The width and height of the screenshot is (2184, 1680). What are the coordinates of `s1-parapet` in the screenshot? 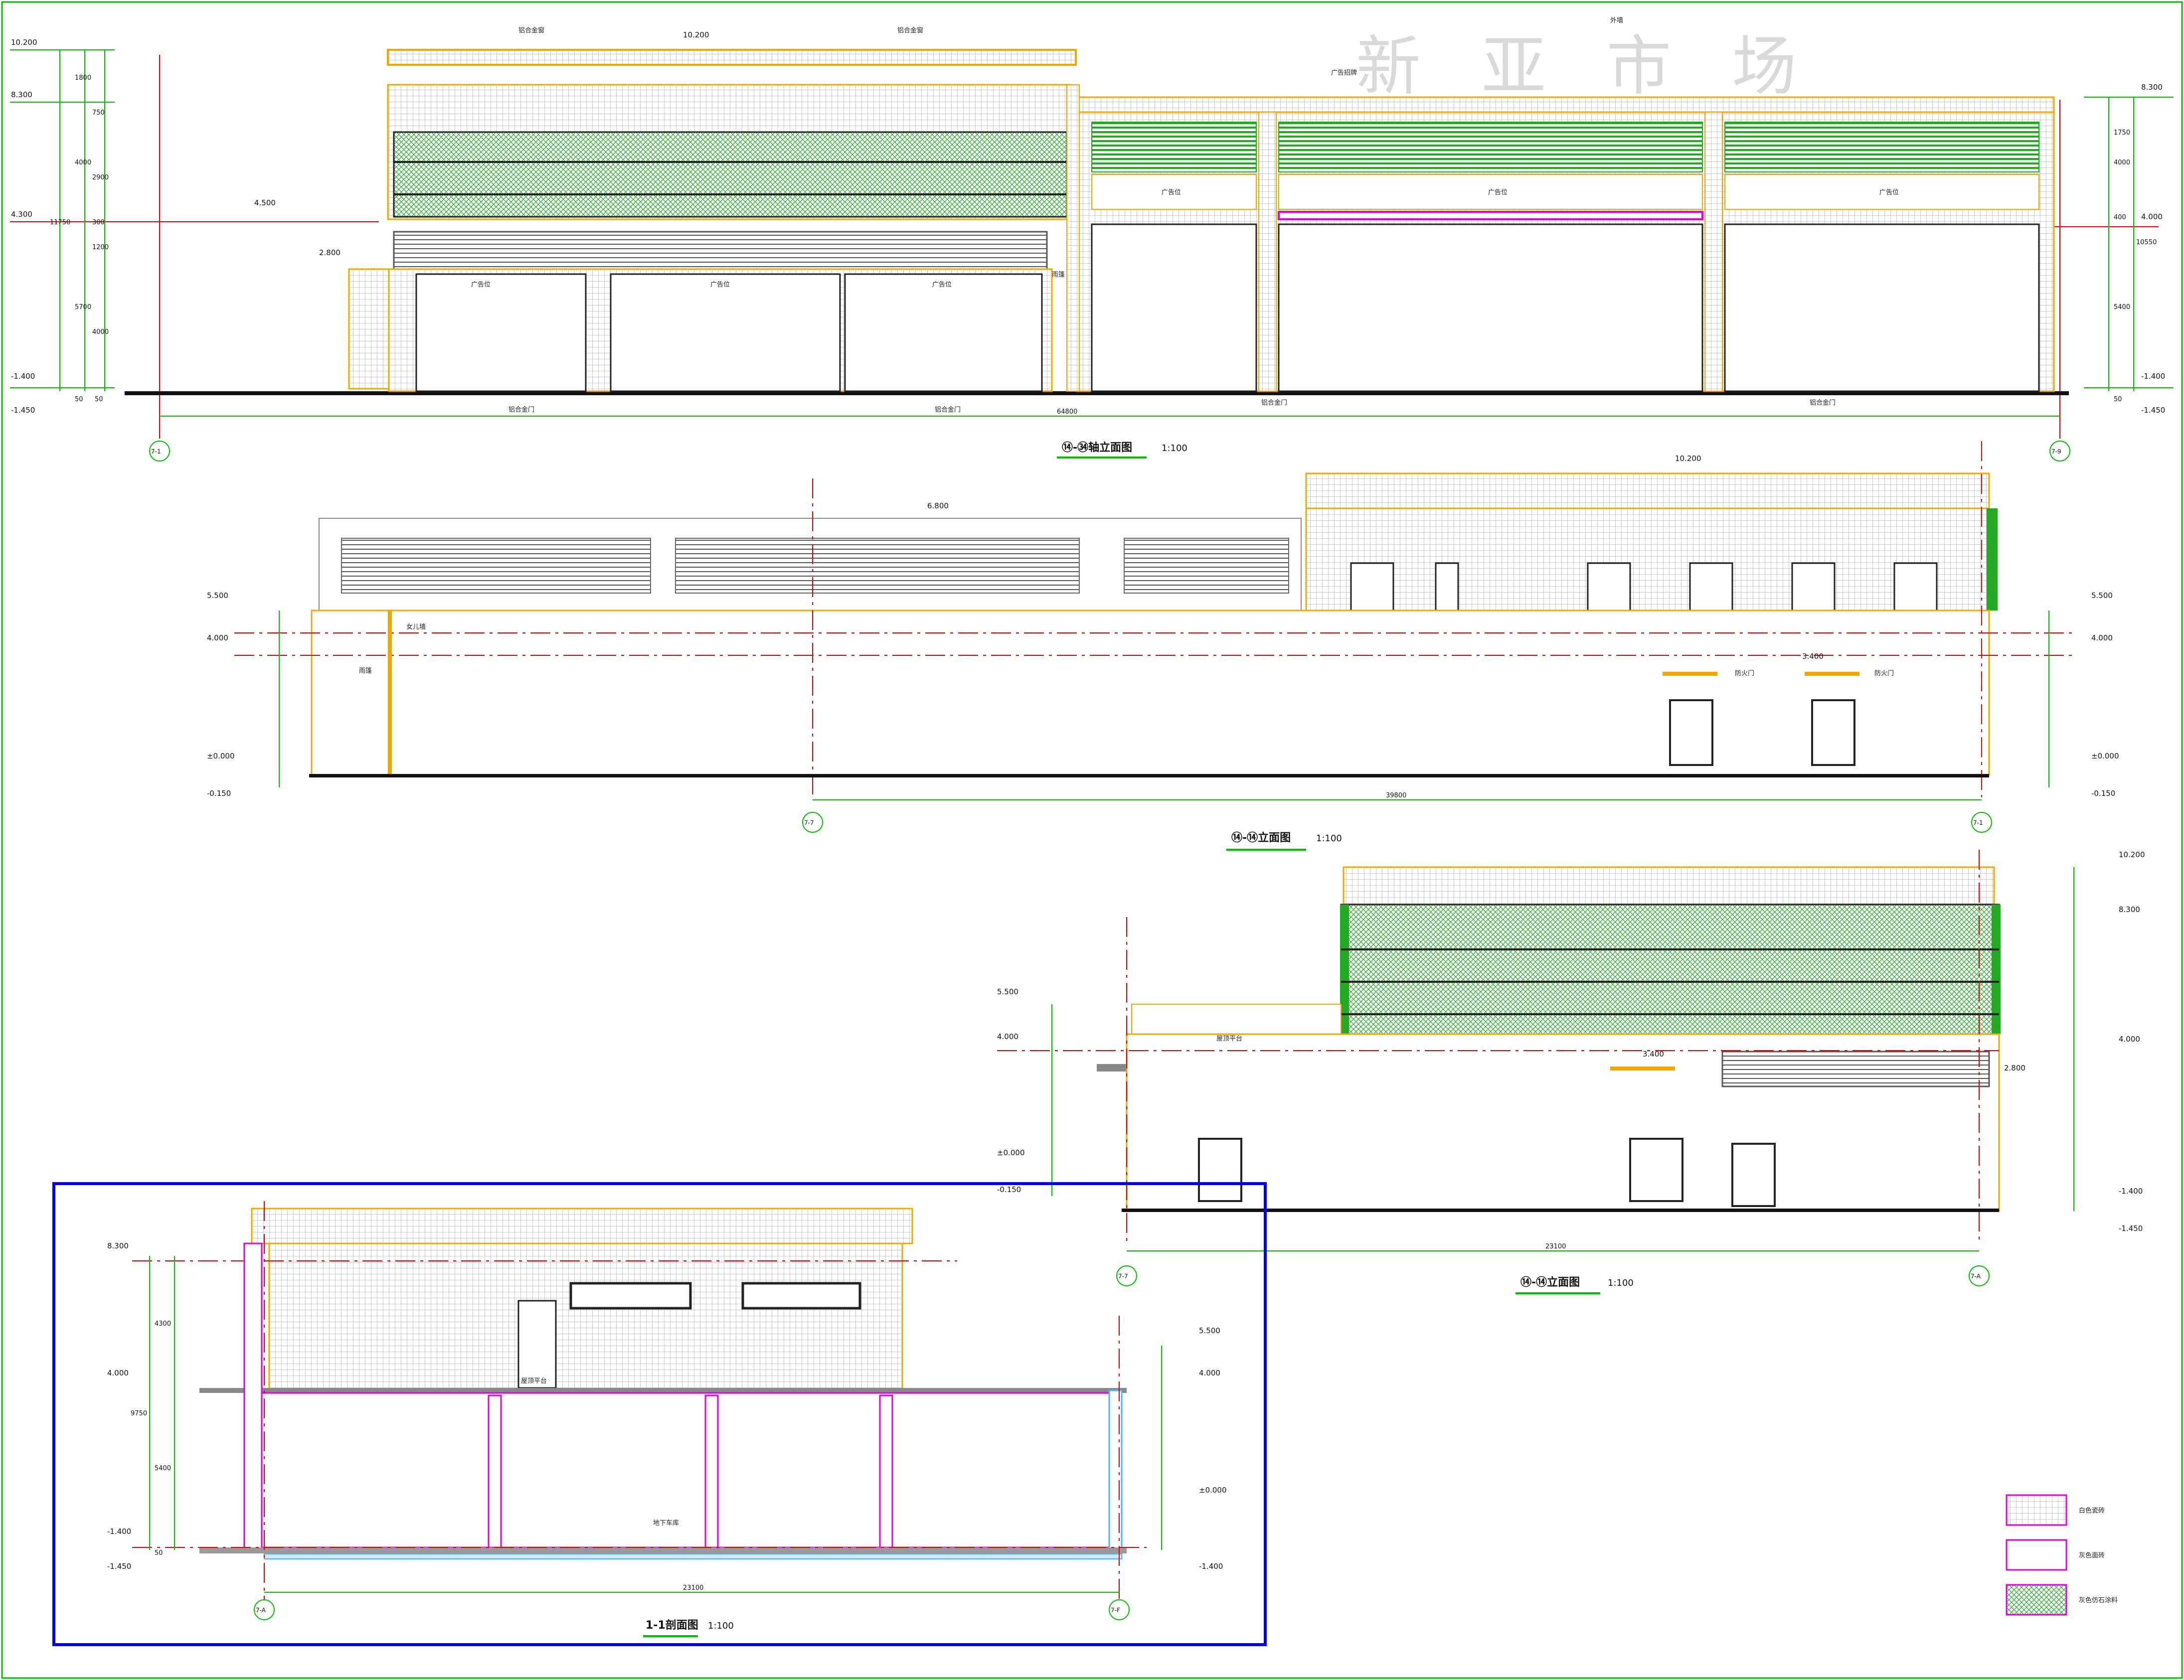 It's located at (582, 1226).